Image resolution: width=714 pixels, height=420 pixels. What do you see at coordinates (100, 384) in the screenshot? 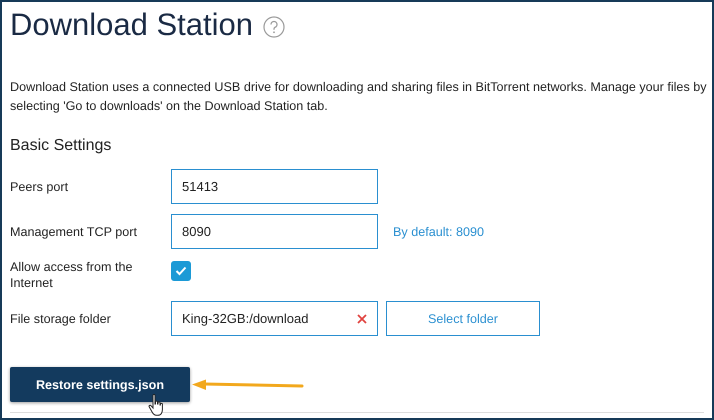
I see `restore-button: Restore settings.json` at bounding box center [100, 384].